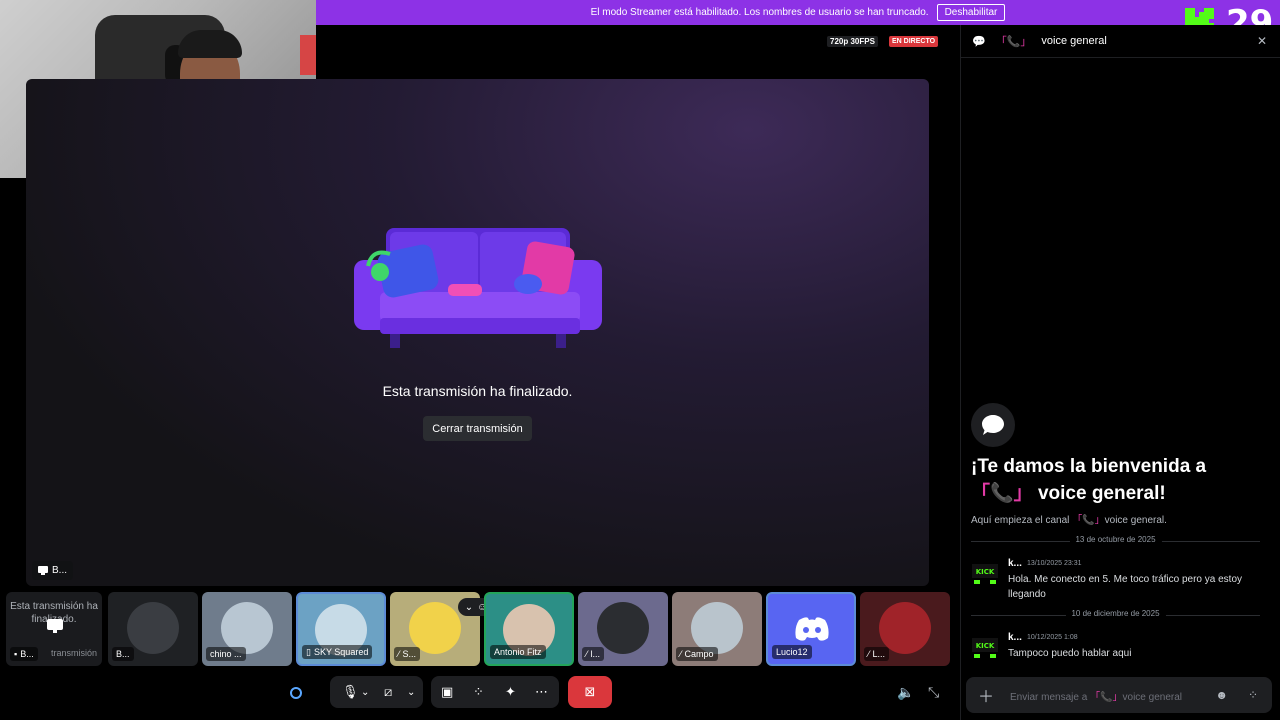 Image resolution: width=1280 pixels, height=720 pixels. I want to click on end-stream-button: ⊠, so click(590, 692).